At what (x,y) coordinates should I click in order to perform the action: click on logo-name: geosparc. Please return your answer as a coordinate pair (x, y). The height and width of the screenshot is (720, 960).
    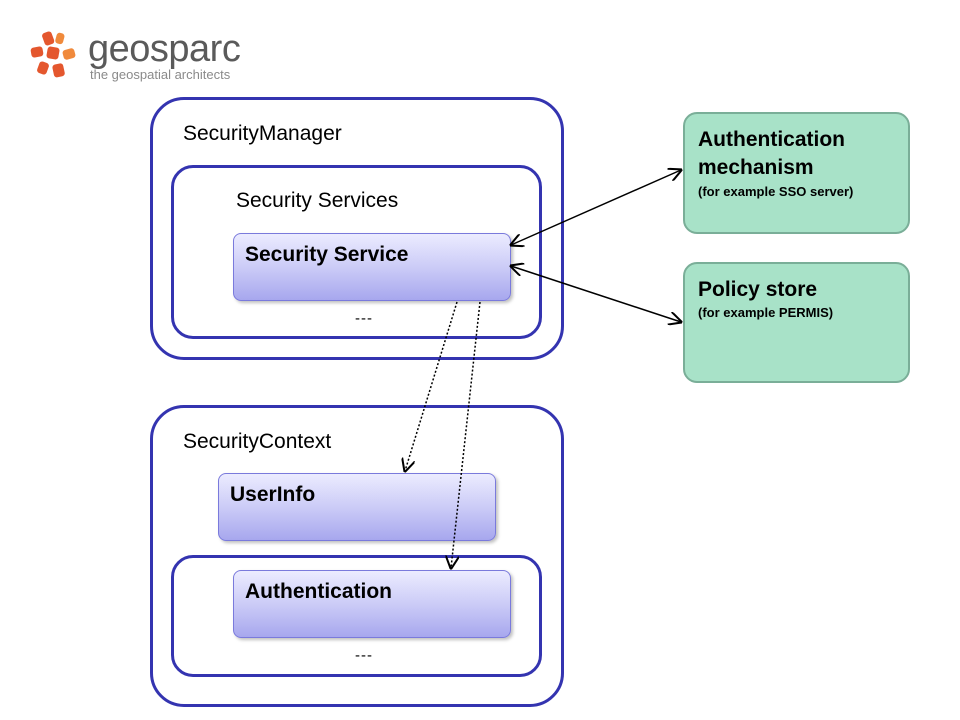
    Looking at the image, I should click on (164, 49).